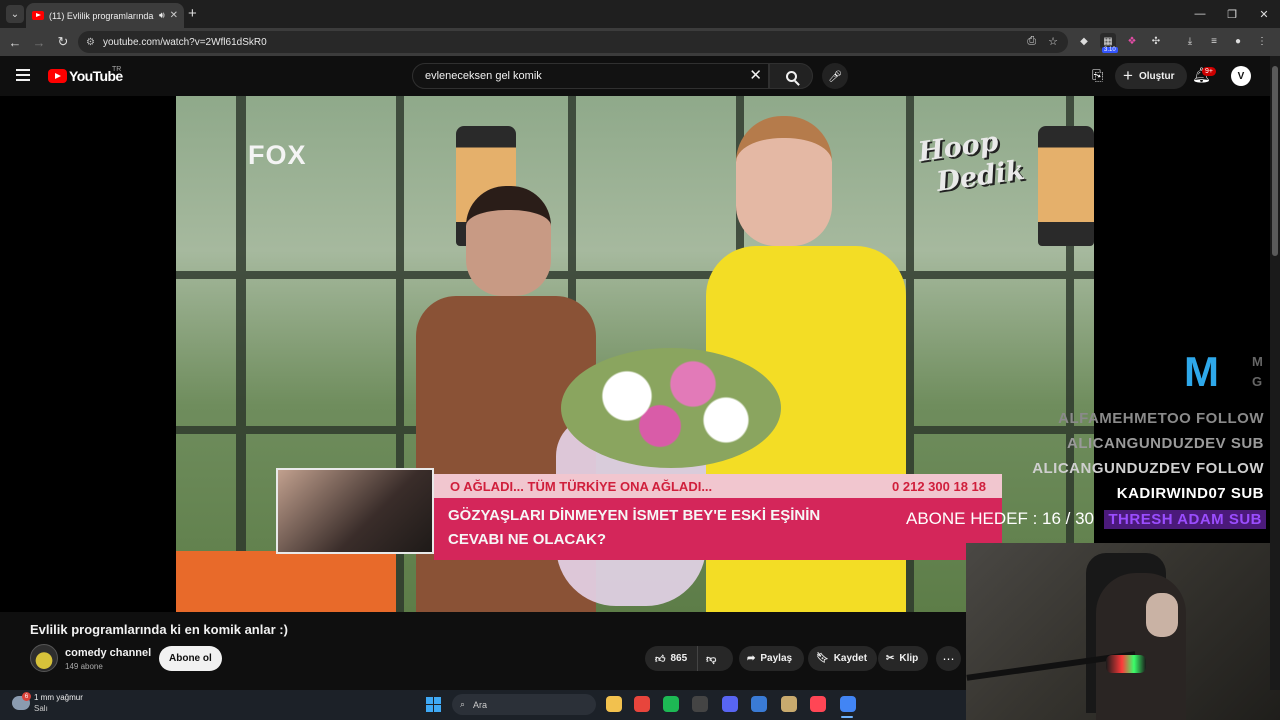 This screenshot has width=1280, height=720. I want to click on plus-icon: +, so click(1128, 75).